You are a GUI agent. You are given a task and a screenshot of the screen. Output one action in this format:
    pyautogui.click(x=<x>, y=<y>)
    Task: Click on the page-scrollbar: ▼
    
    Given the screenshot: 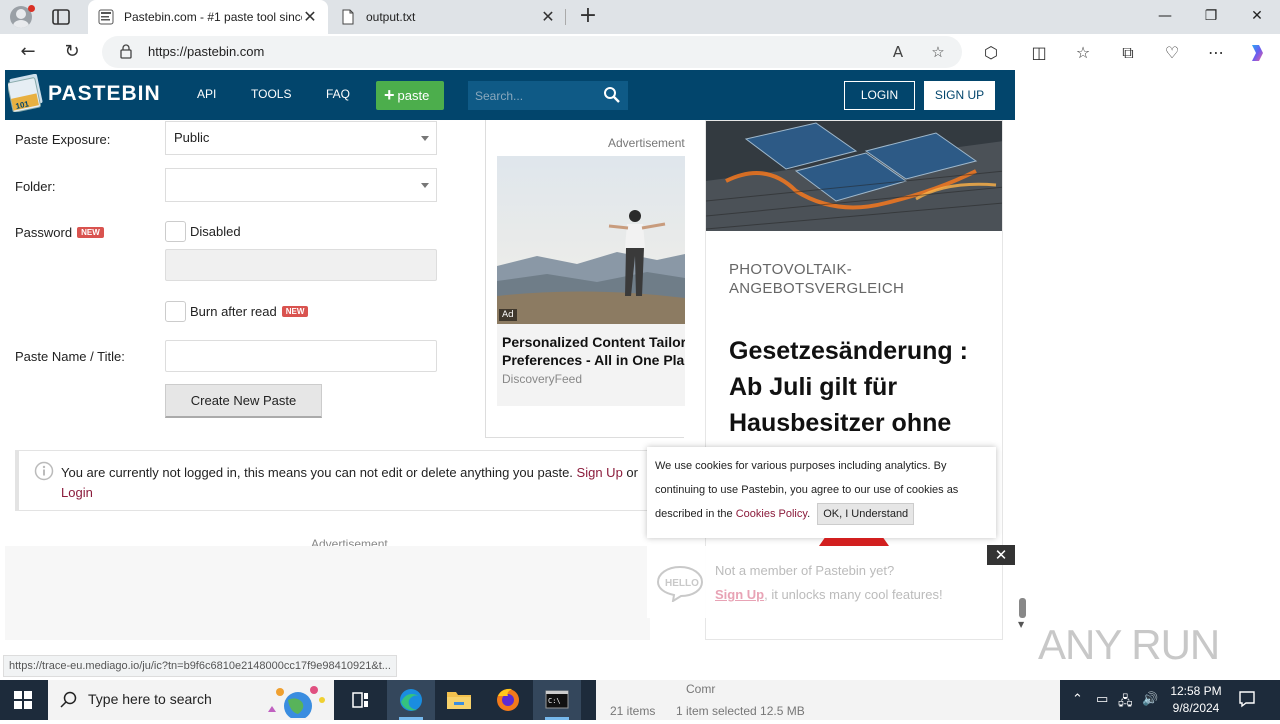 What is the action you would take?
    pyautogui.click(x=1022, y=352)
    